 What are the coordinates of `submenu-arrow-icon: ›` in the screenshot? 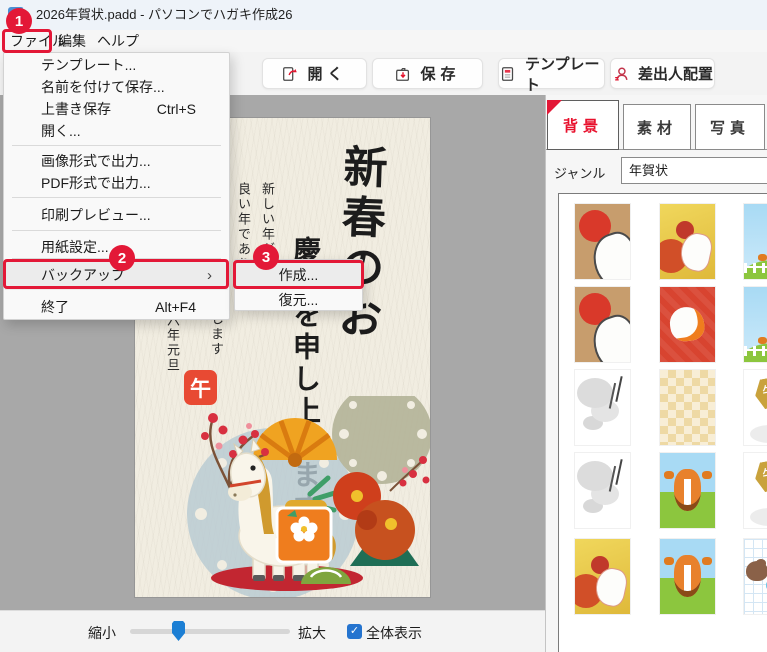 It's located at (209, 275).